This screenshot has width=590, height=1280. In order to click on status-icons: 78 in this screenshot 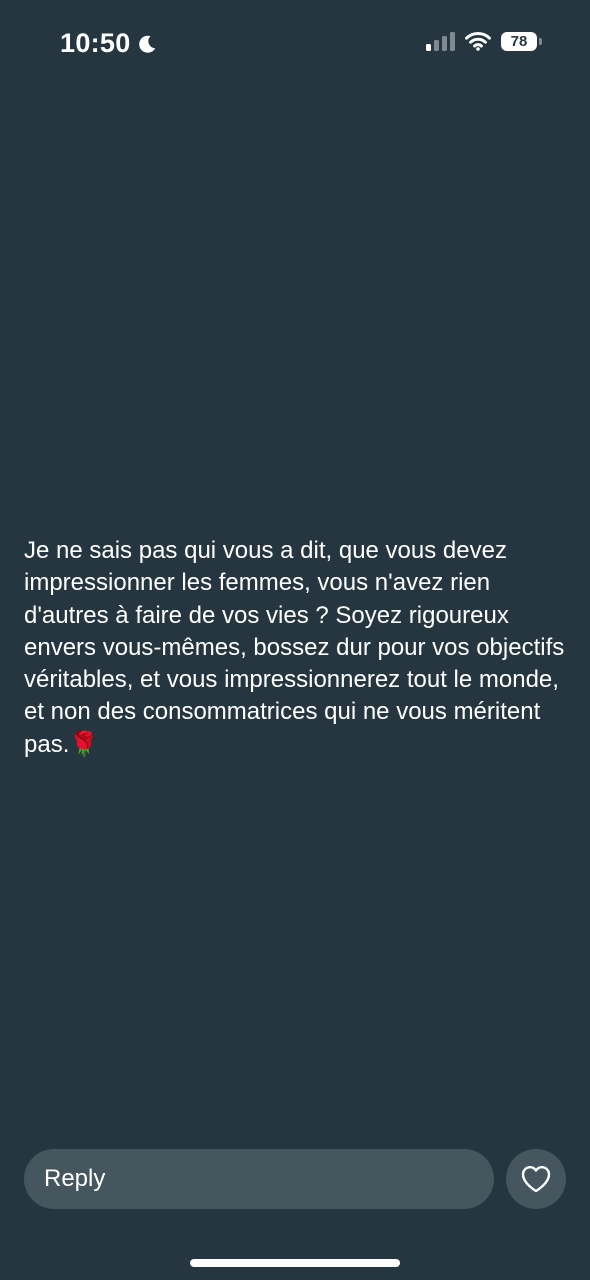, I will do `click(484, 41)`.